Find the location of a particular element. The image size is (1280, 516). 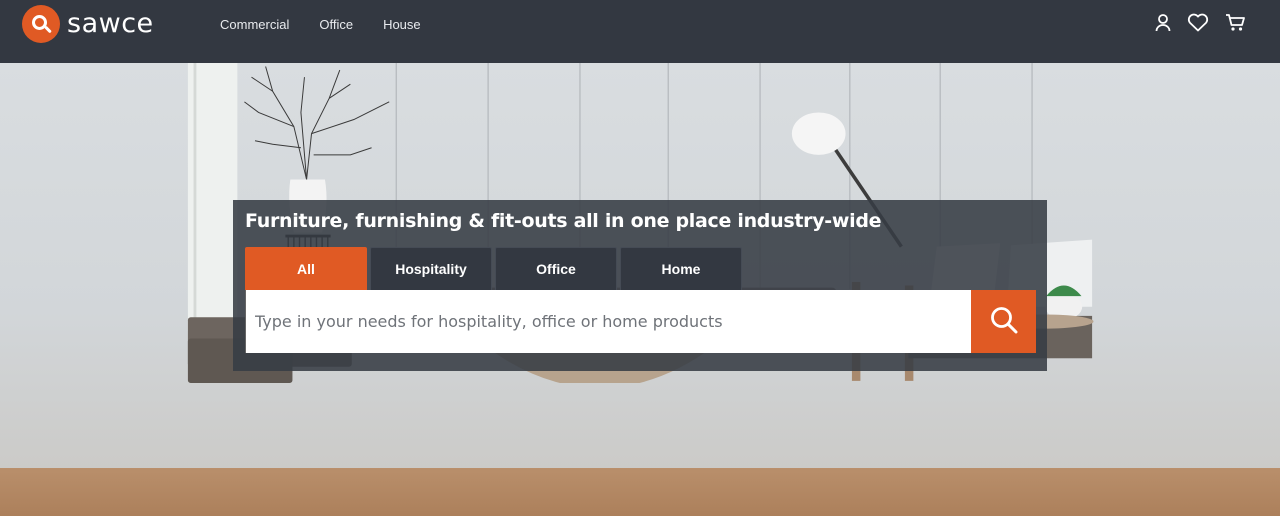

search-icon is located at coordinates (1004, 321).